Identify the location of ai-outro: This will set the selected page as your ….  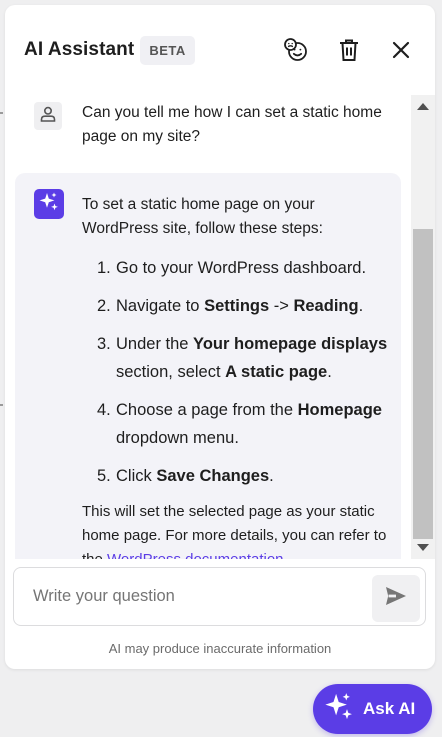
(236, 529).